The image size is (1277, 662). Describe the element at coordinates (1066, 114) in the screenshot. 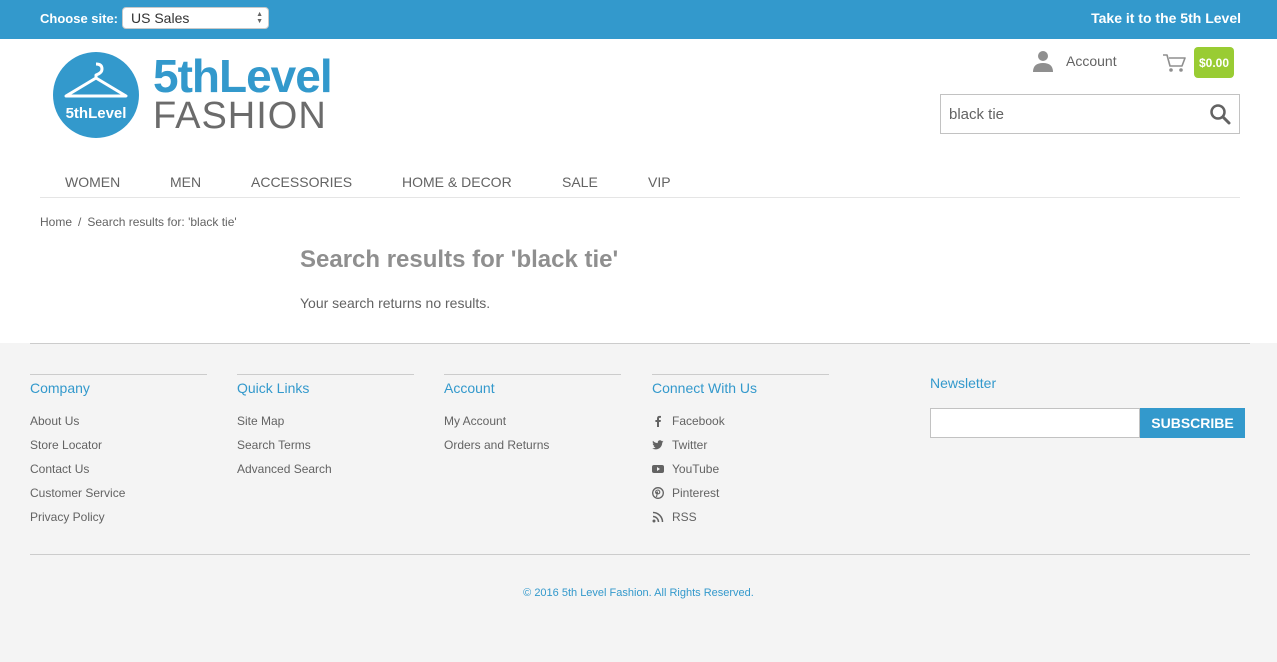

I see `search-input` at that location.